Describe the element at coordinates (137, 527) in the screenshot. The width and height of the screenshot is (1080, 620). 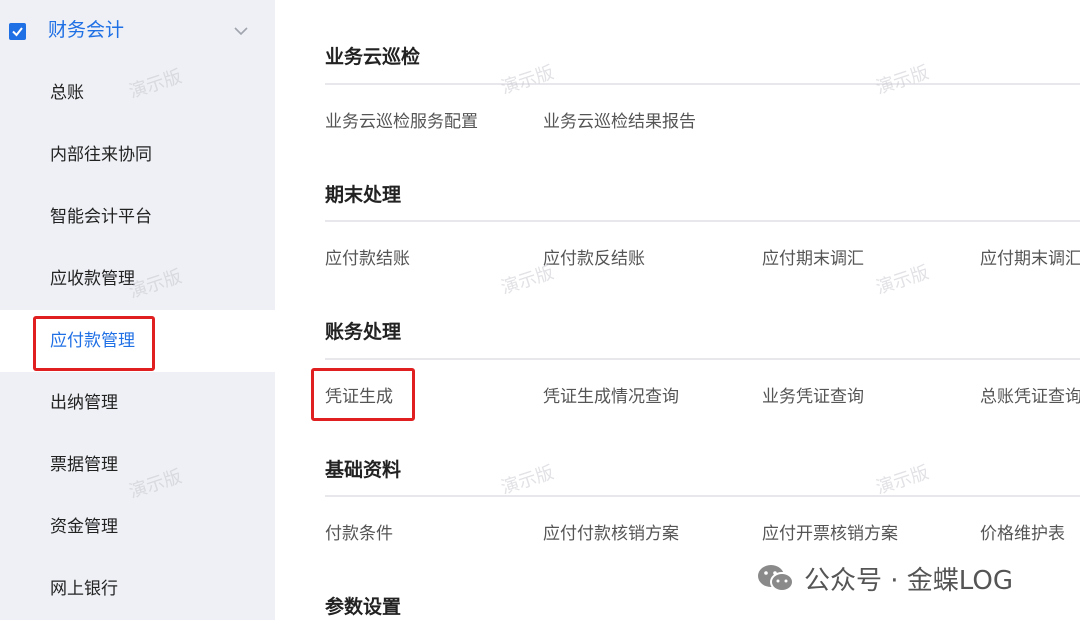
I see `sidebar-item-funds: 资金管理` at that location.